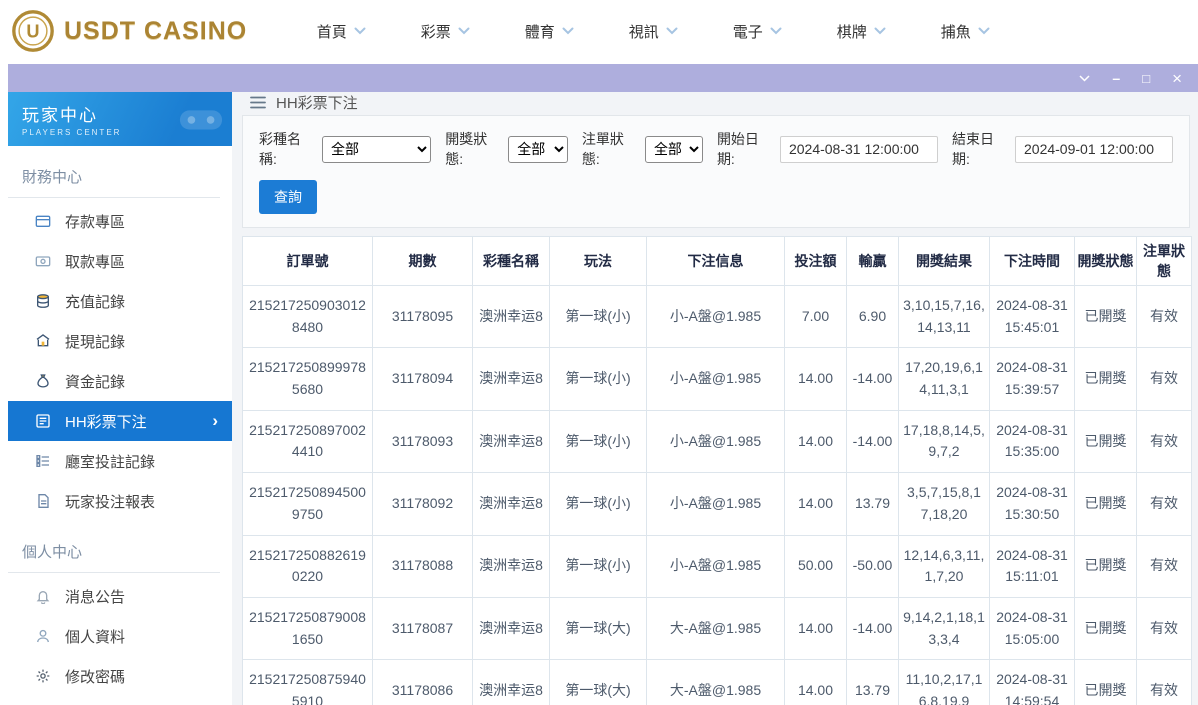  I want to click on table-cell: -50.00, so click(872, 566).